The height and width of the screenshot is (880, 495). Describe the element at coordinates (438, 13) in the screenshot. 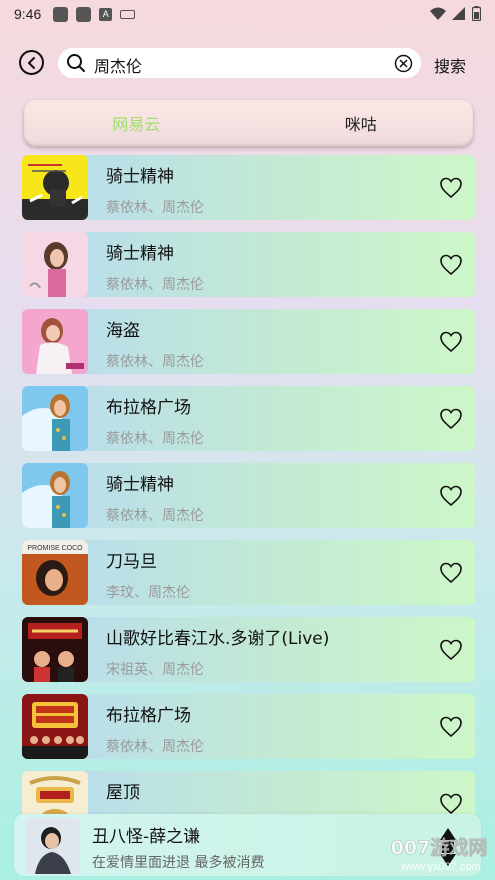

I see `wifi-icon` at that location.